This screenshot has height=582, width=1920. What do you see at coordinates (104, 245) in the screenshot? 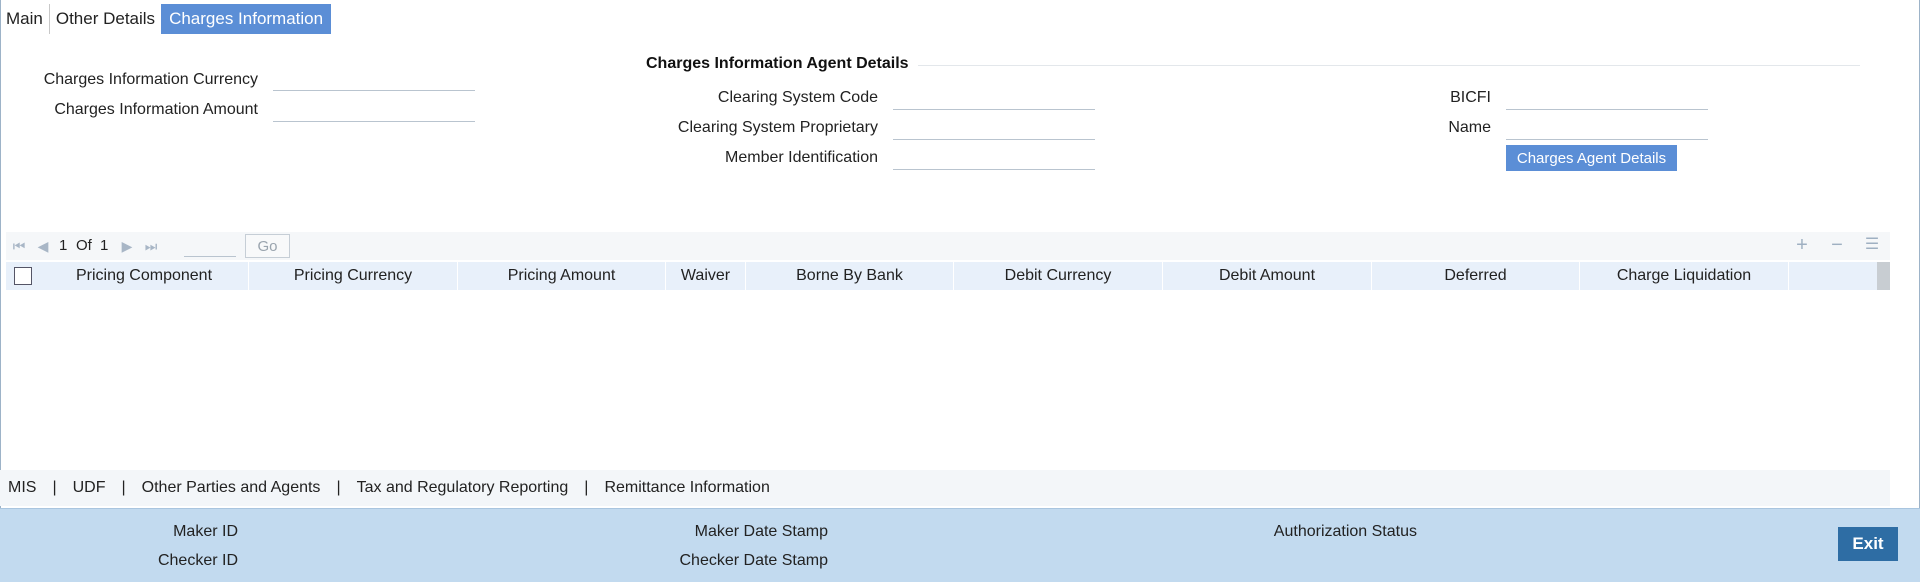
I see `page-total: 1` at bounding box center [104, 245].